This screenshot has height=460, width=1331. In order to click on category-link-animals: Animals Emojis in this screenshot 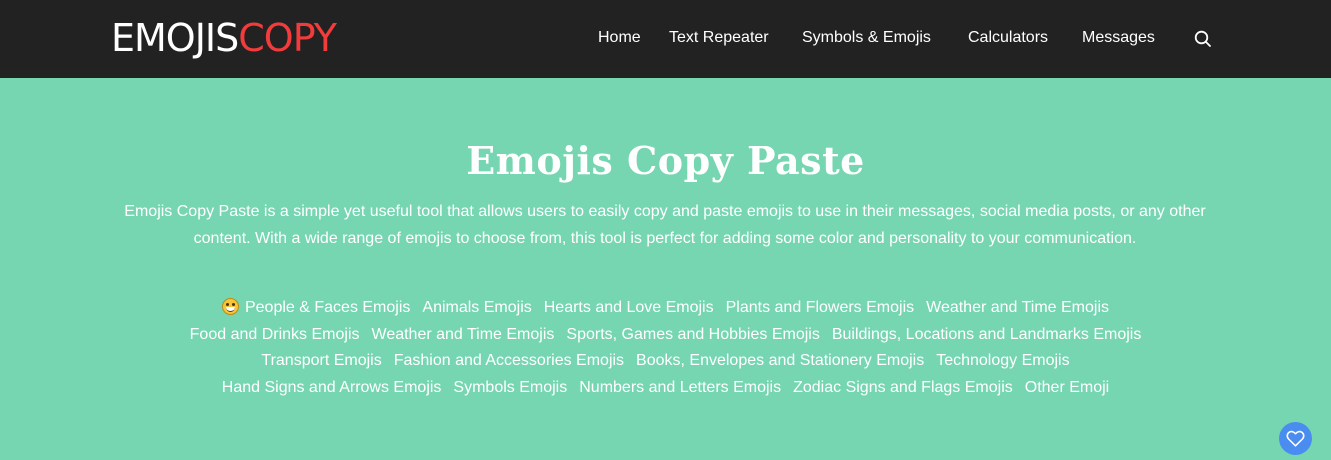, I will do `click(476, 307)`.